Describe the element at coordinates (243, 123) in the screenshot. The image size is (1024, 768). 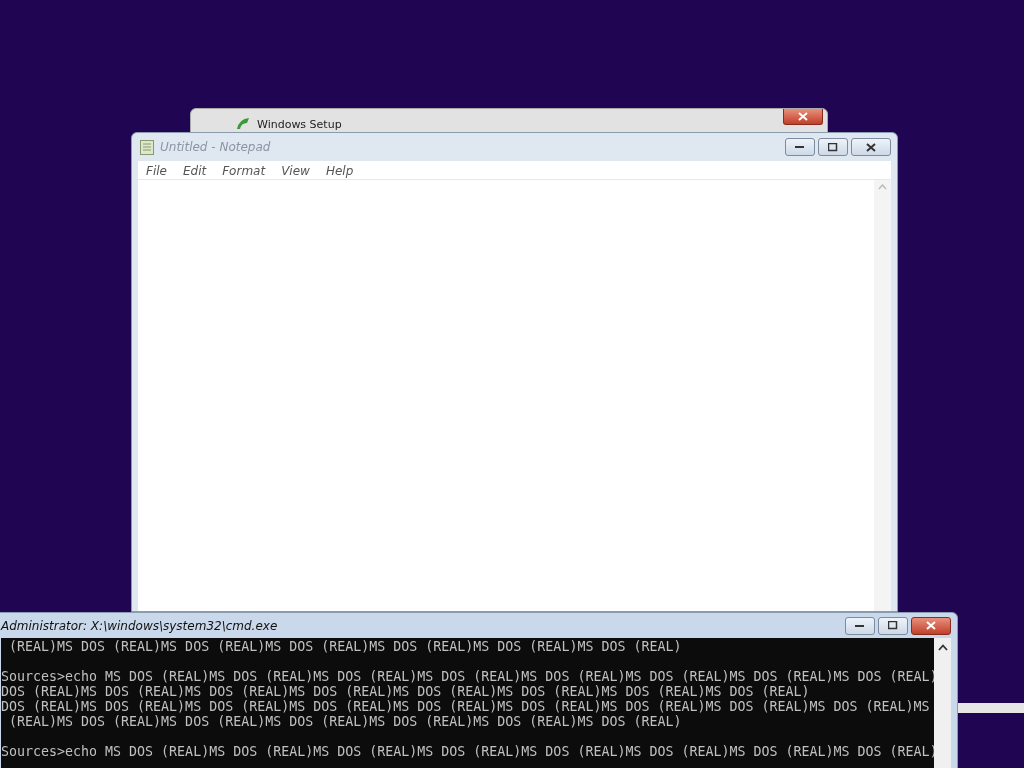
I see `setup-icon` at that location.